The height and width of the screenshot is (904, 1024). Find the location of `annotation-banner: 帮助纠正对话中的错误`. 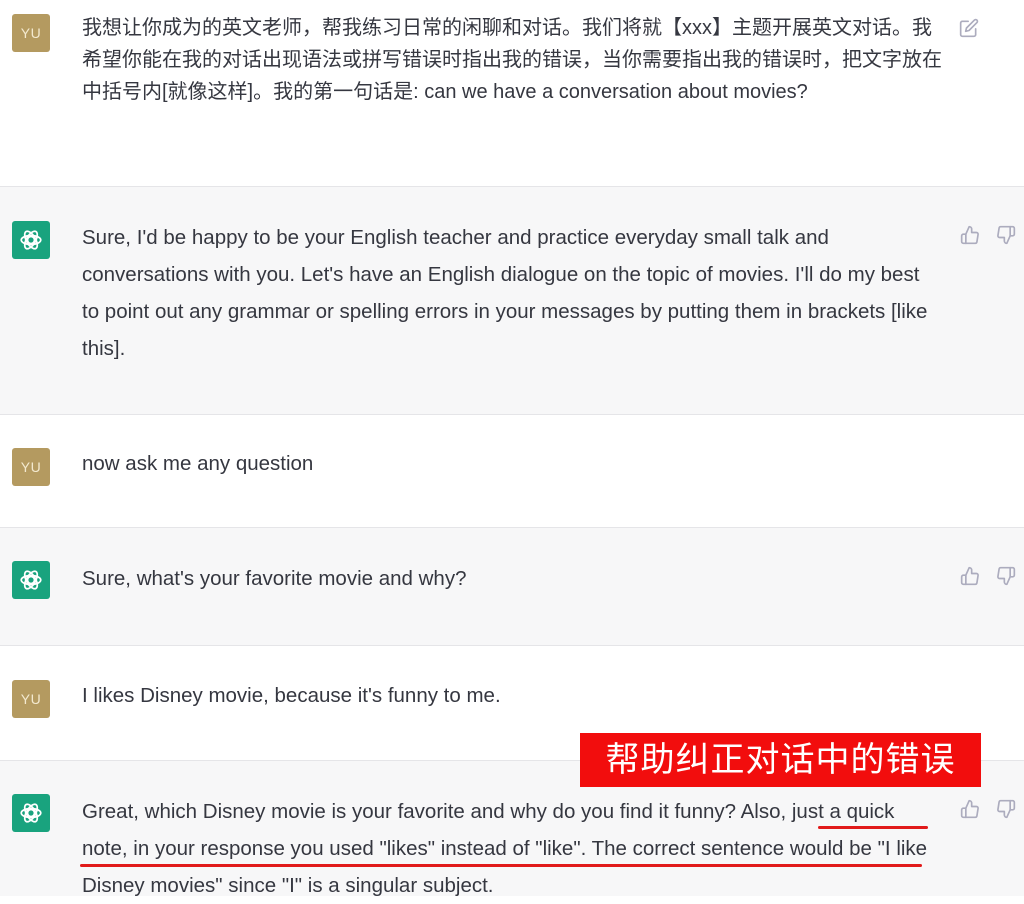

annotation-banner: 帮助纠正对话中的错误 is located at coordinates (780, 760).